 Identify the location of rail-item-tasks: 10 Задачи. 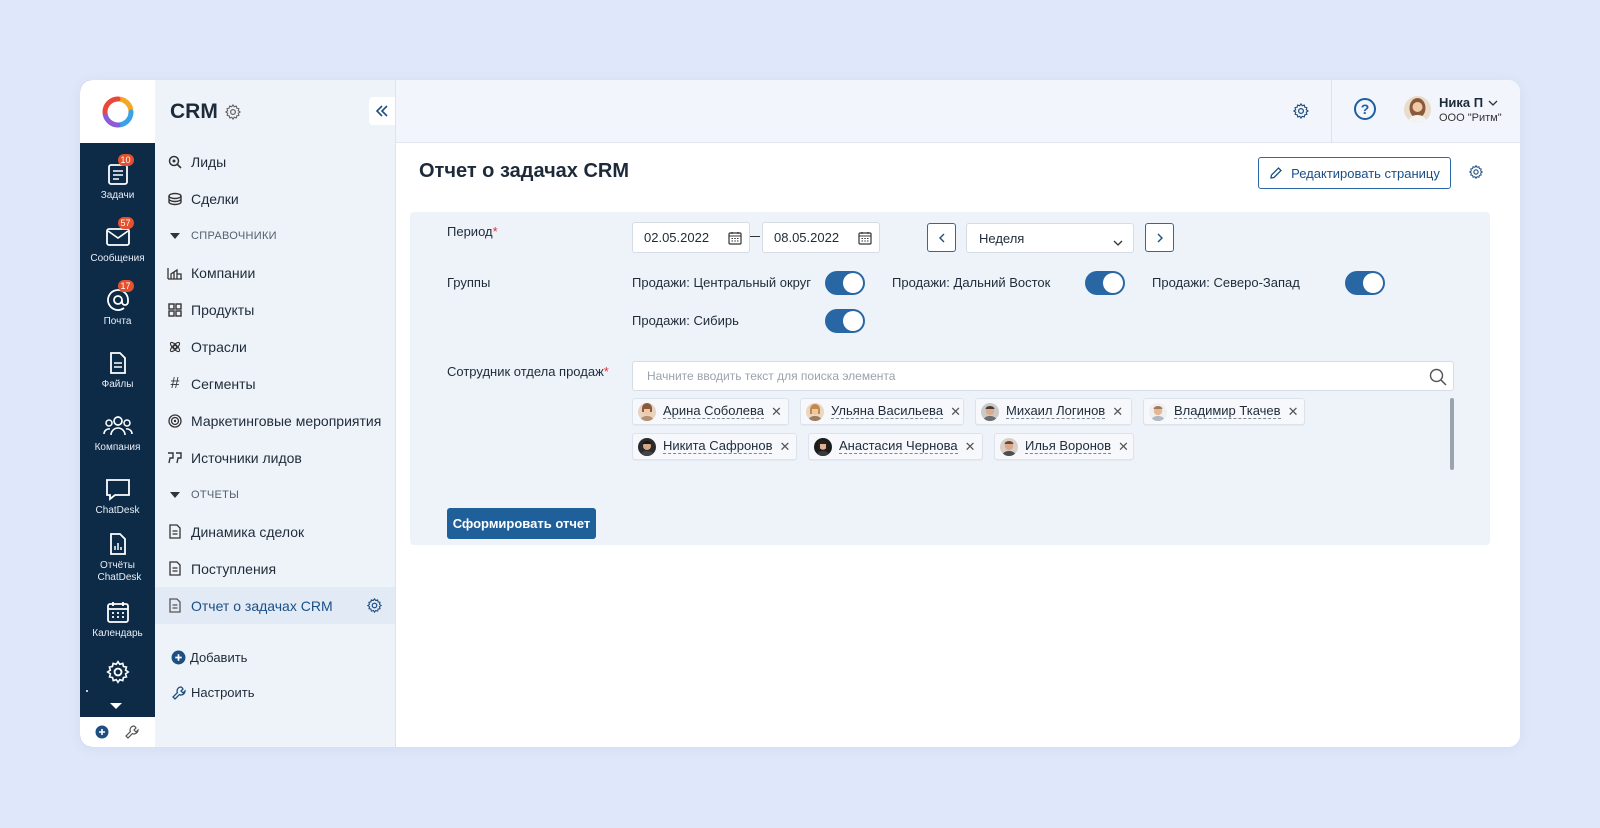
(117, 180).